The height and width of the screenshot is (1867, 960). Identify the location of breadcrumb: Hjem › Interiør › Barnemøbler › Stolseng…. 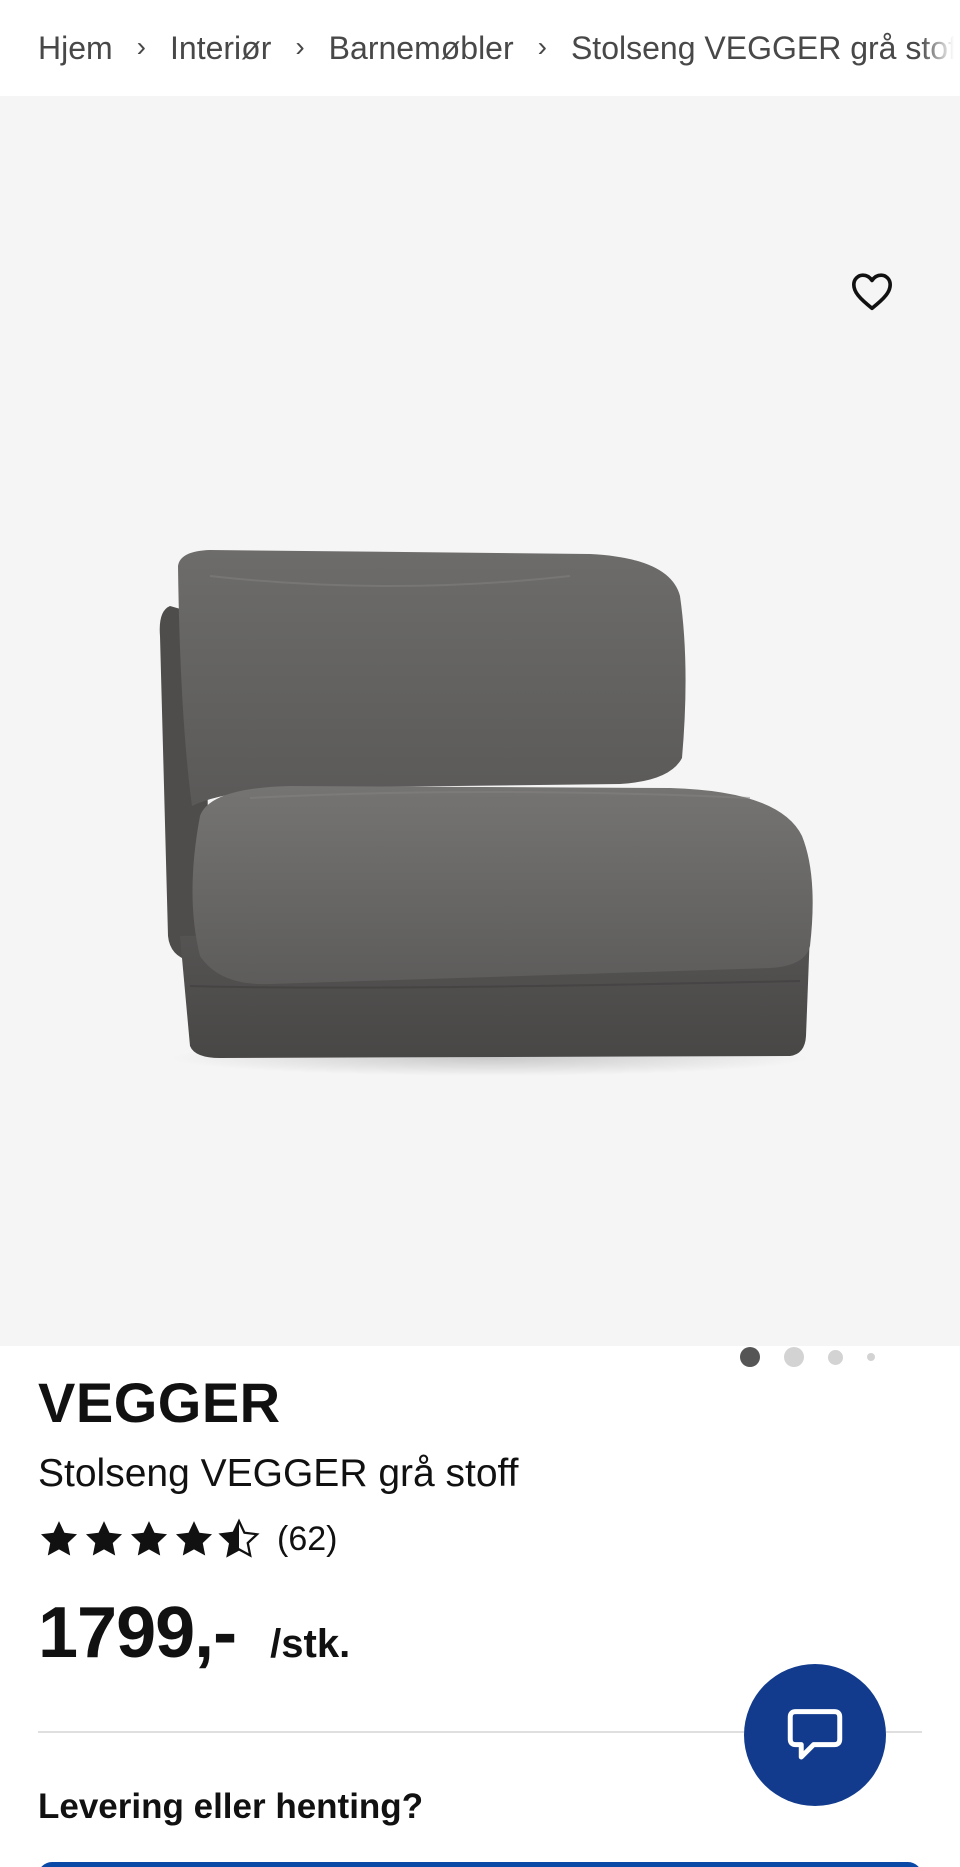
(480, 48).